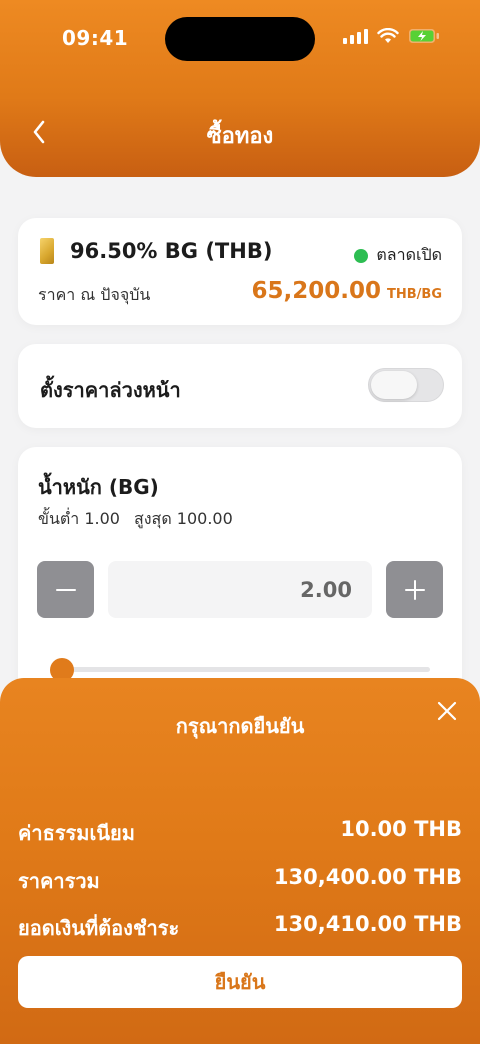  Describe the element at coordinates (47, 251) in the screenshot. I see `gold-bar-icon` at that location.